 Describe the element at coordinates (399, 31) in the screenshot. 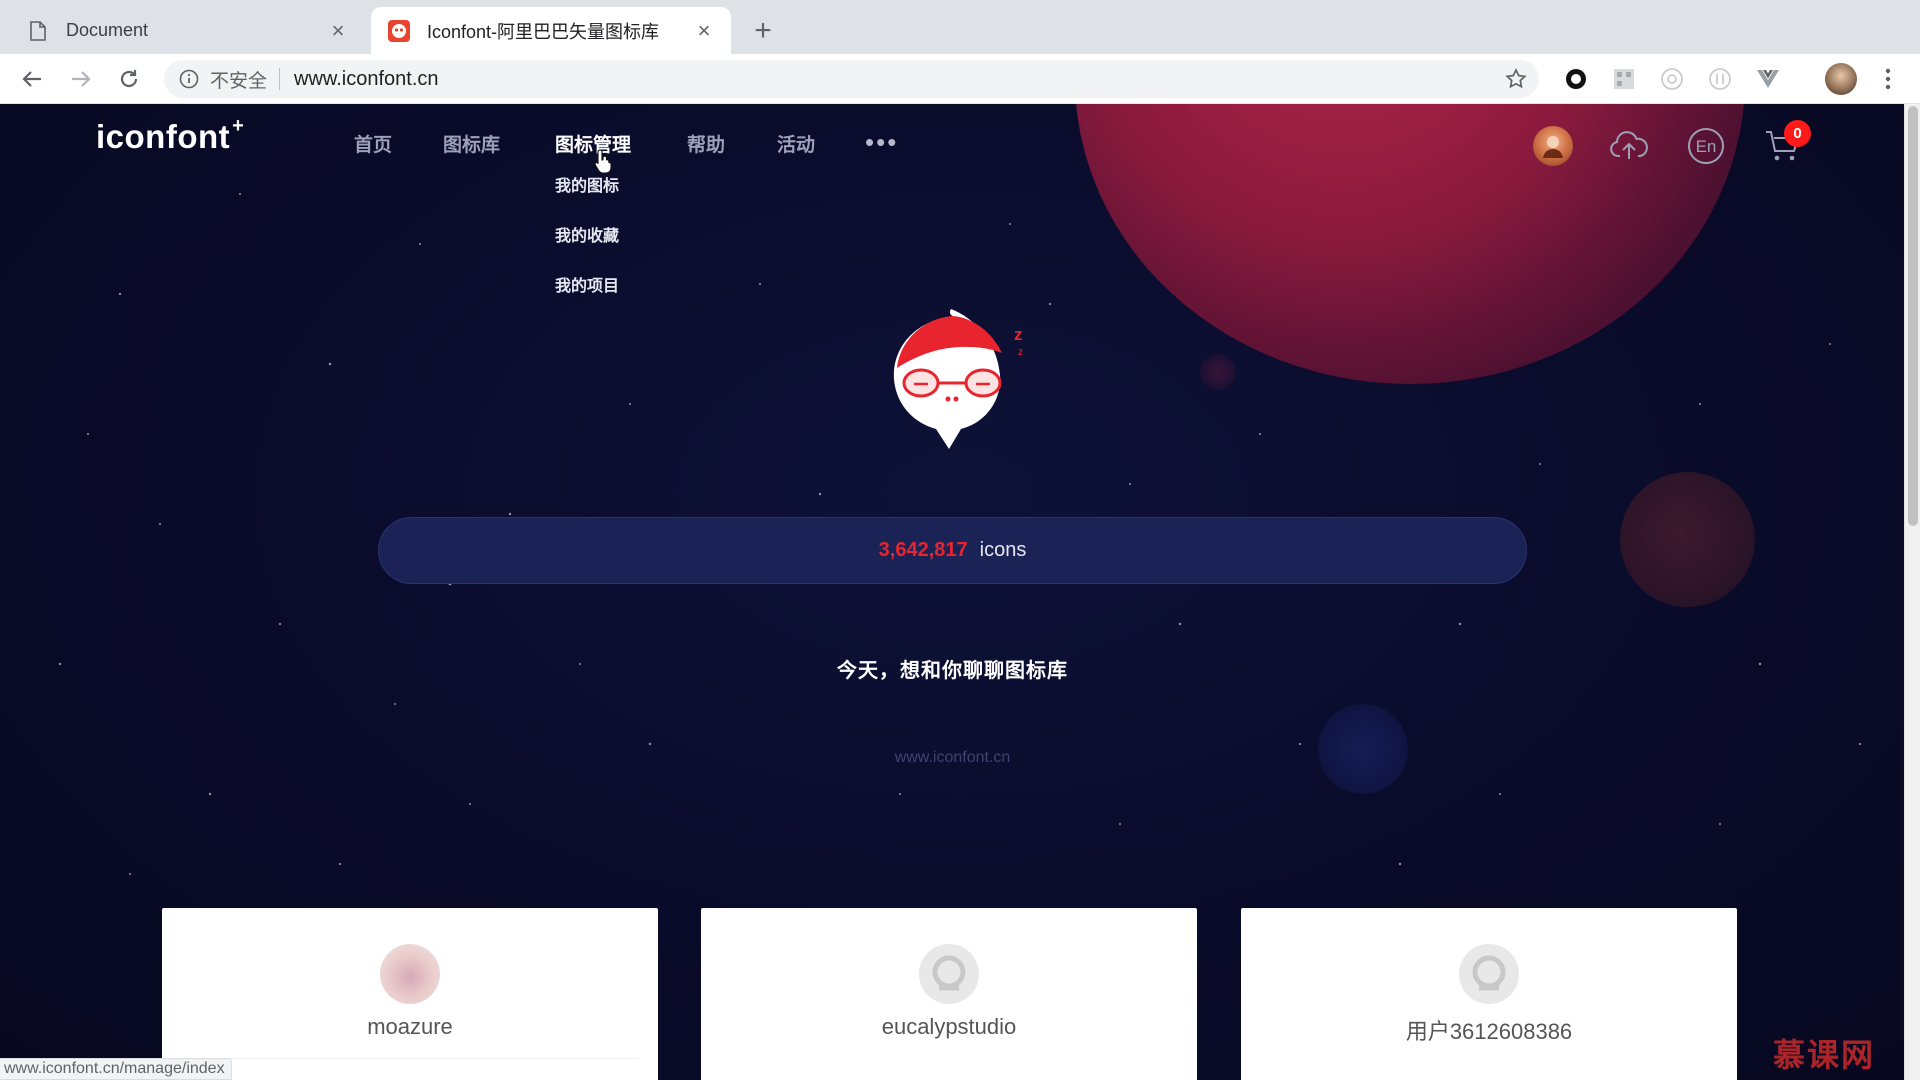

I see `iconfont-favicon-icon` at that location.